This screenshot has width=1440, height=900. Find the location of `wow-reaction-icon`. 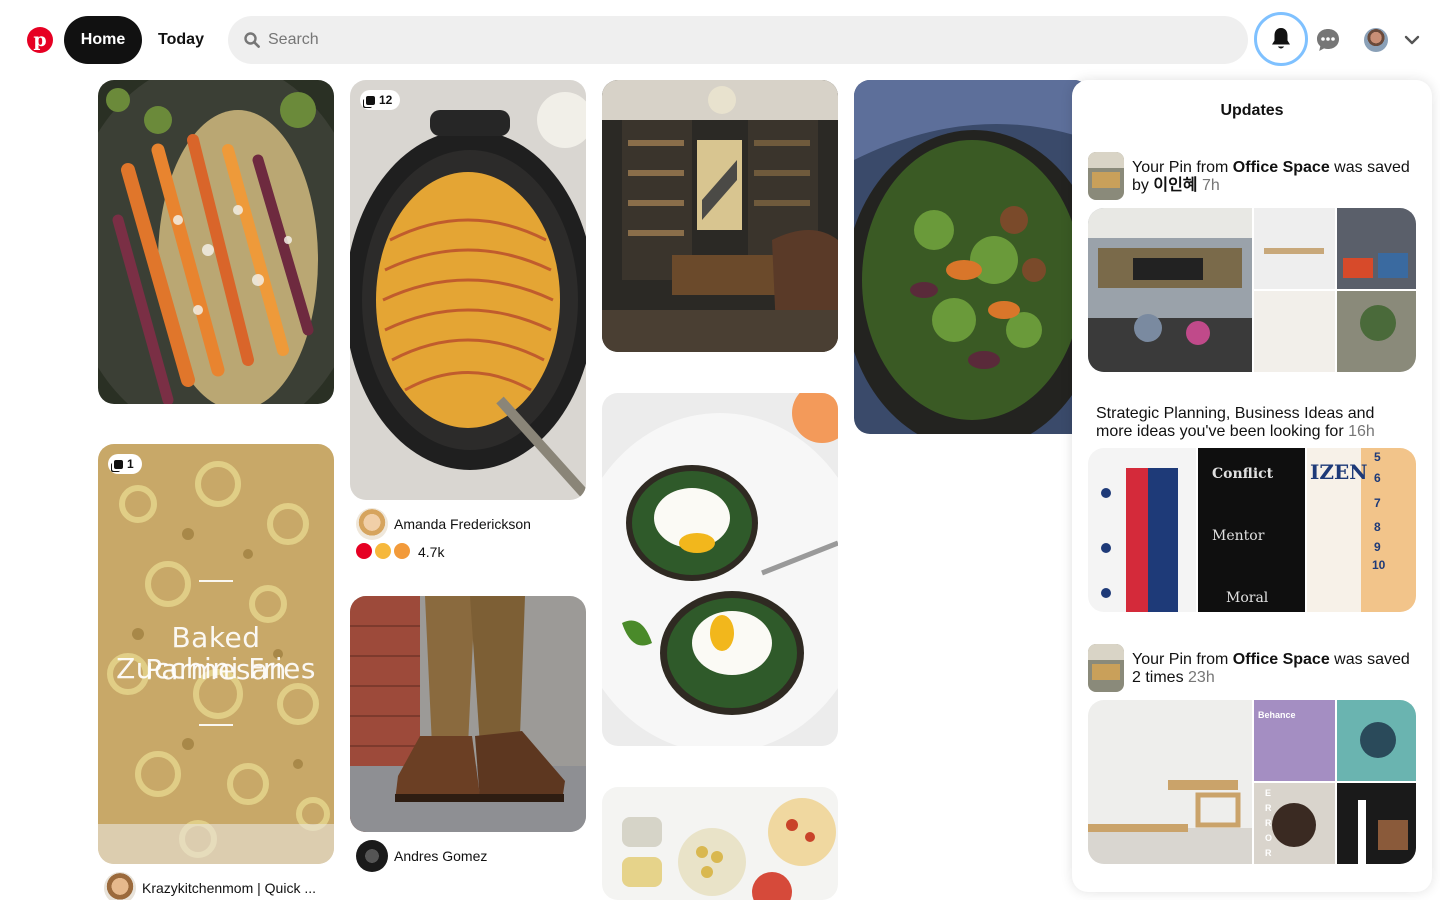

wow-reaction-icon is located at coordinates (402, 551).